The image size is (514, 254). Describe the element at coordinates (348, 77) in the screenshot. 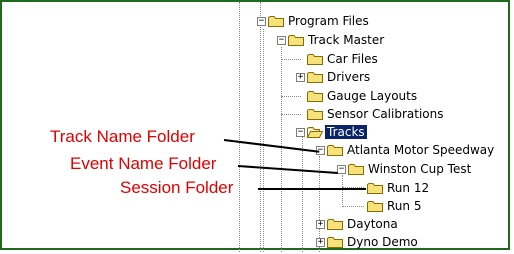

I see `tree-item-drivers: Drivers` at that location.